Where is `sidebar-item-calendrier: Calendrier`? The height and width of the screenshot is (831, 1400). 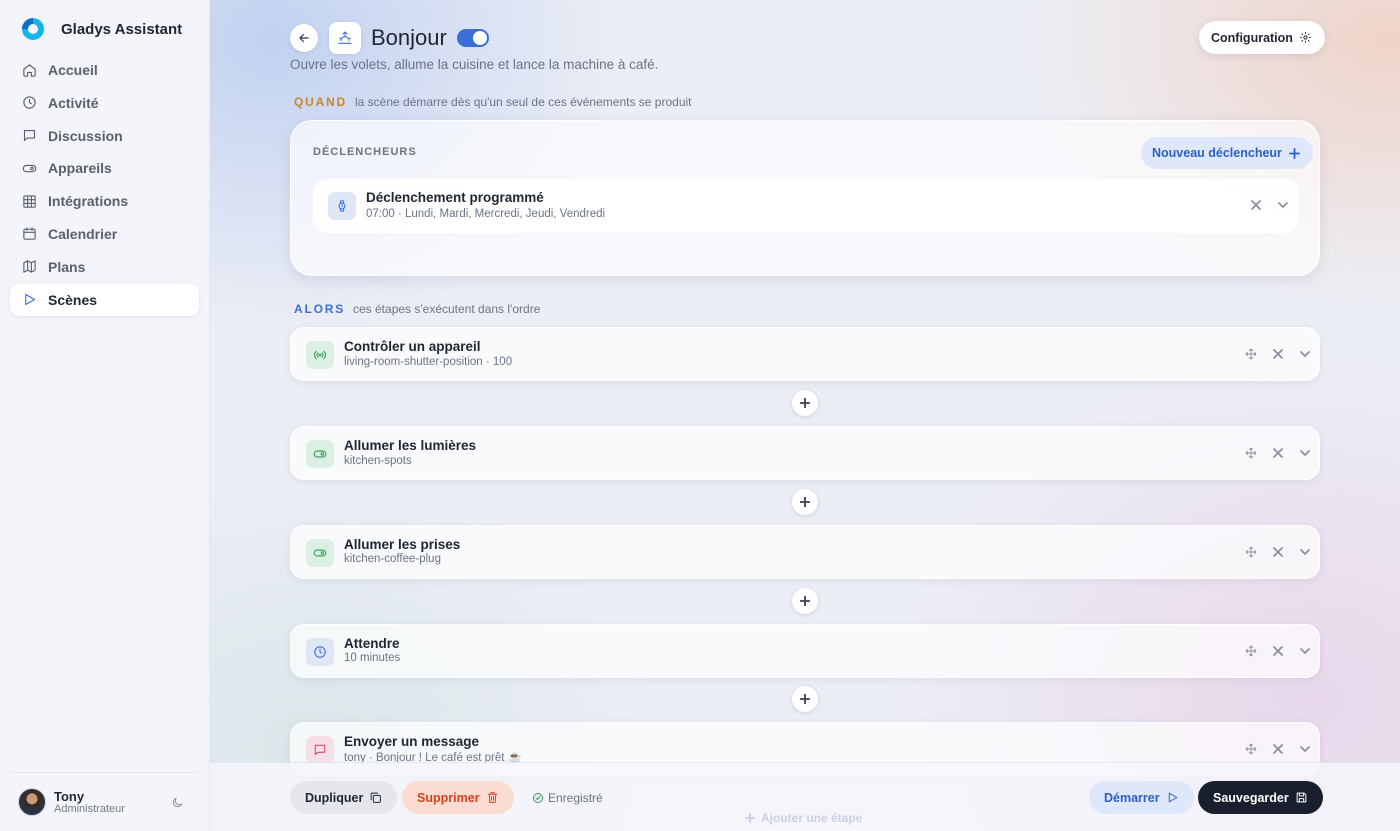
sidebar-item-calendrier: Calendrier is located at coordinates (104, 234).